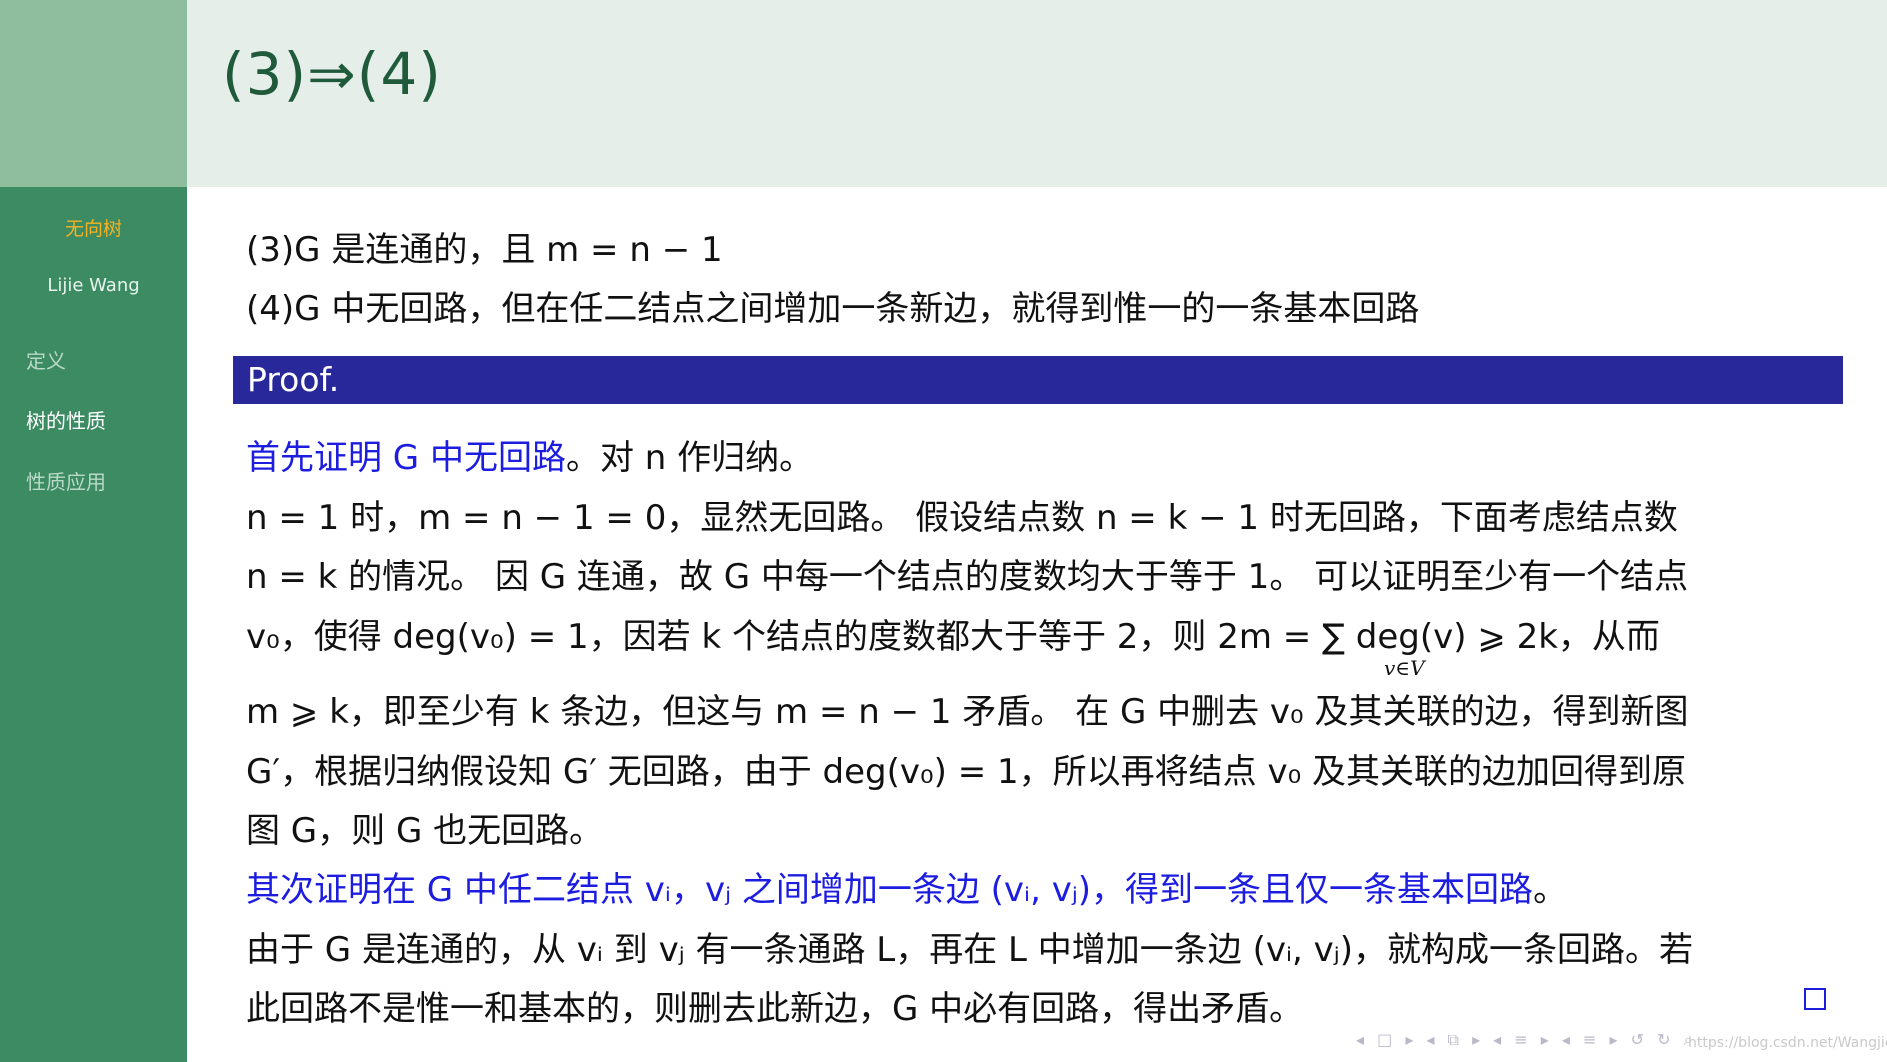 The width and height of the screenshot is (1887, 1062). What do you see at coordinates (46, 359) in the screenshot?
I see `sidebar-item-definition: 定义` at bounding box center [46, 359].